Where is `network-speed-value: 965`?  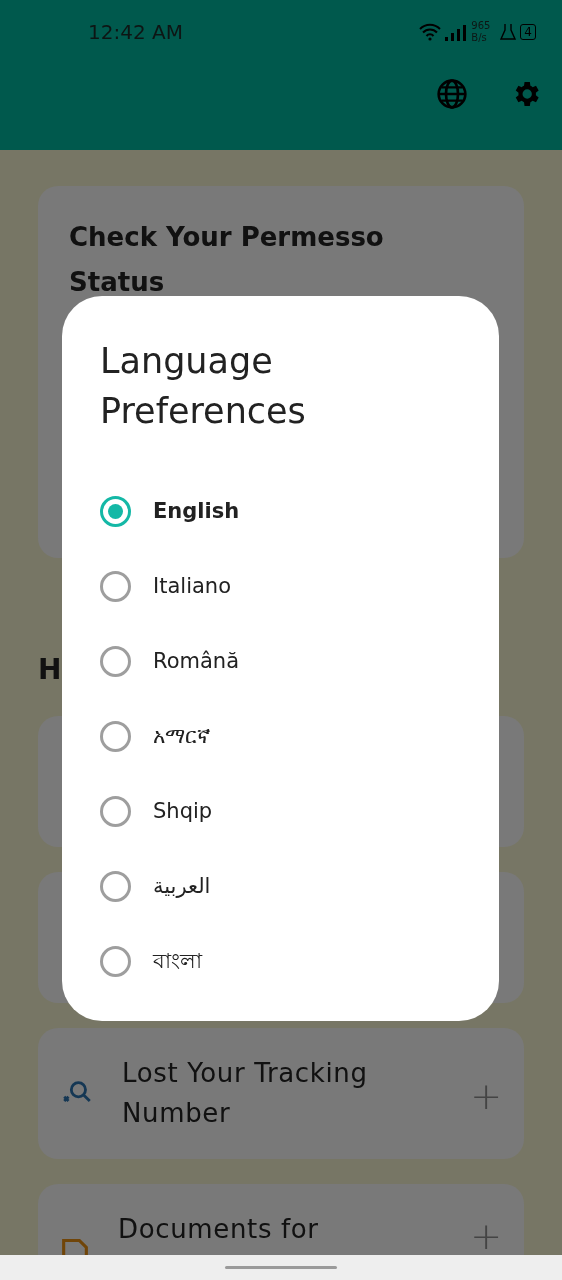 network-speed-value: 965 is located at coordinates (481, 26).